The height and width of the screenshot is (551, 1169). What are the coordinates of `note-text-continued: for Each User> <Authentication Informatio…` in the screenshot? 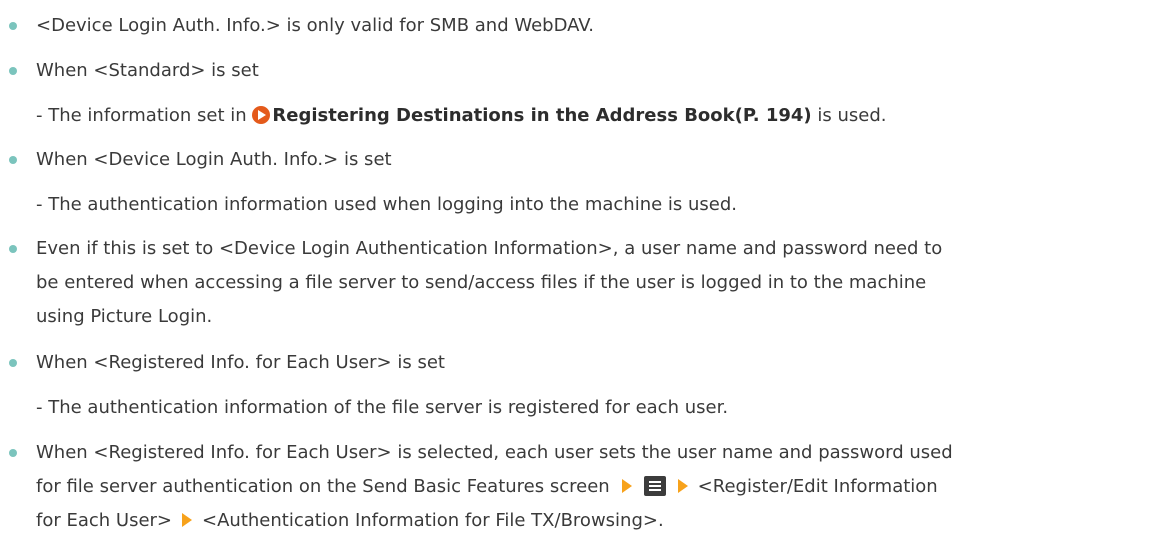 It's located at (350, 521).